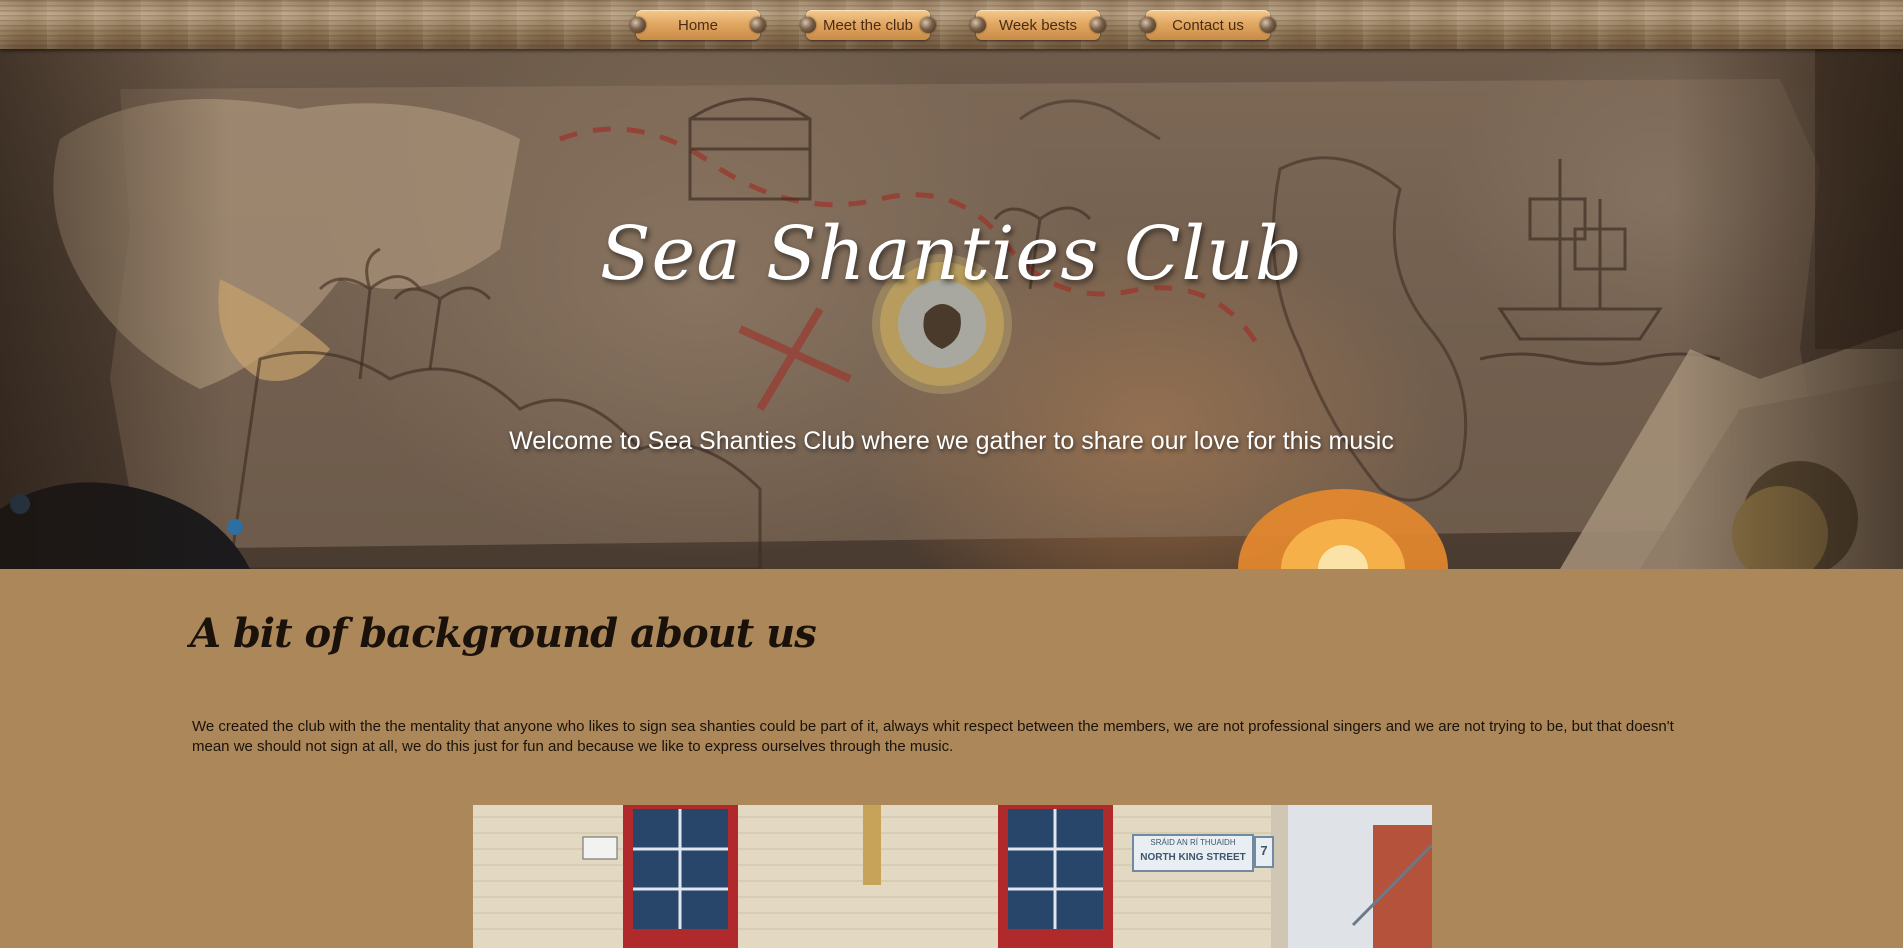  What do you see at coordinates (951, 254) in the screenshot?
I see `hero-title: Sea Shanties Club` at bounding box center [951, 254].